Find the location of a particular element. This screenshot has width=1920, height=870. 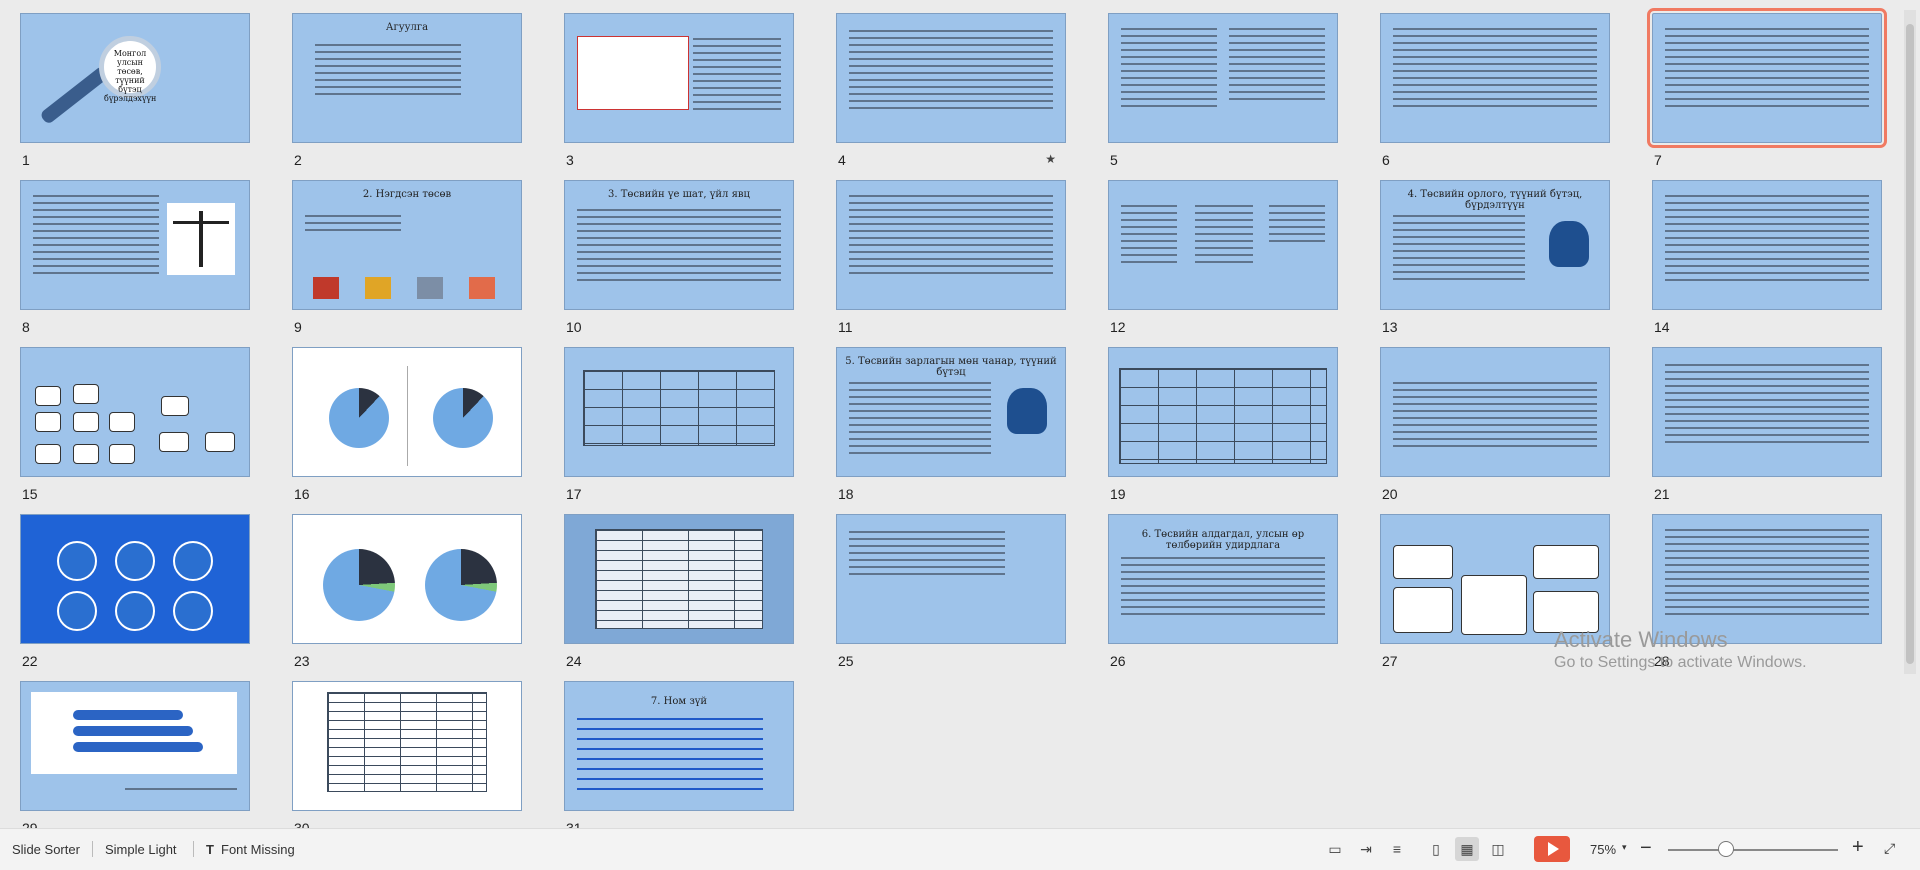

slide-31-preview: 7. Ном зүй is located at coordinates (679, 746).